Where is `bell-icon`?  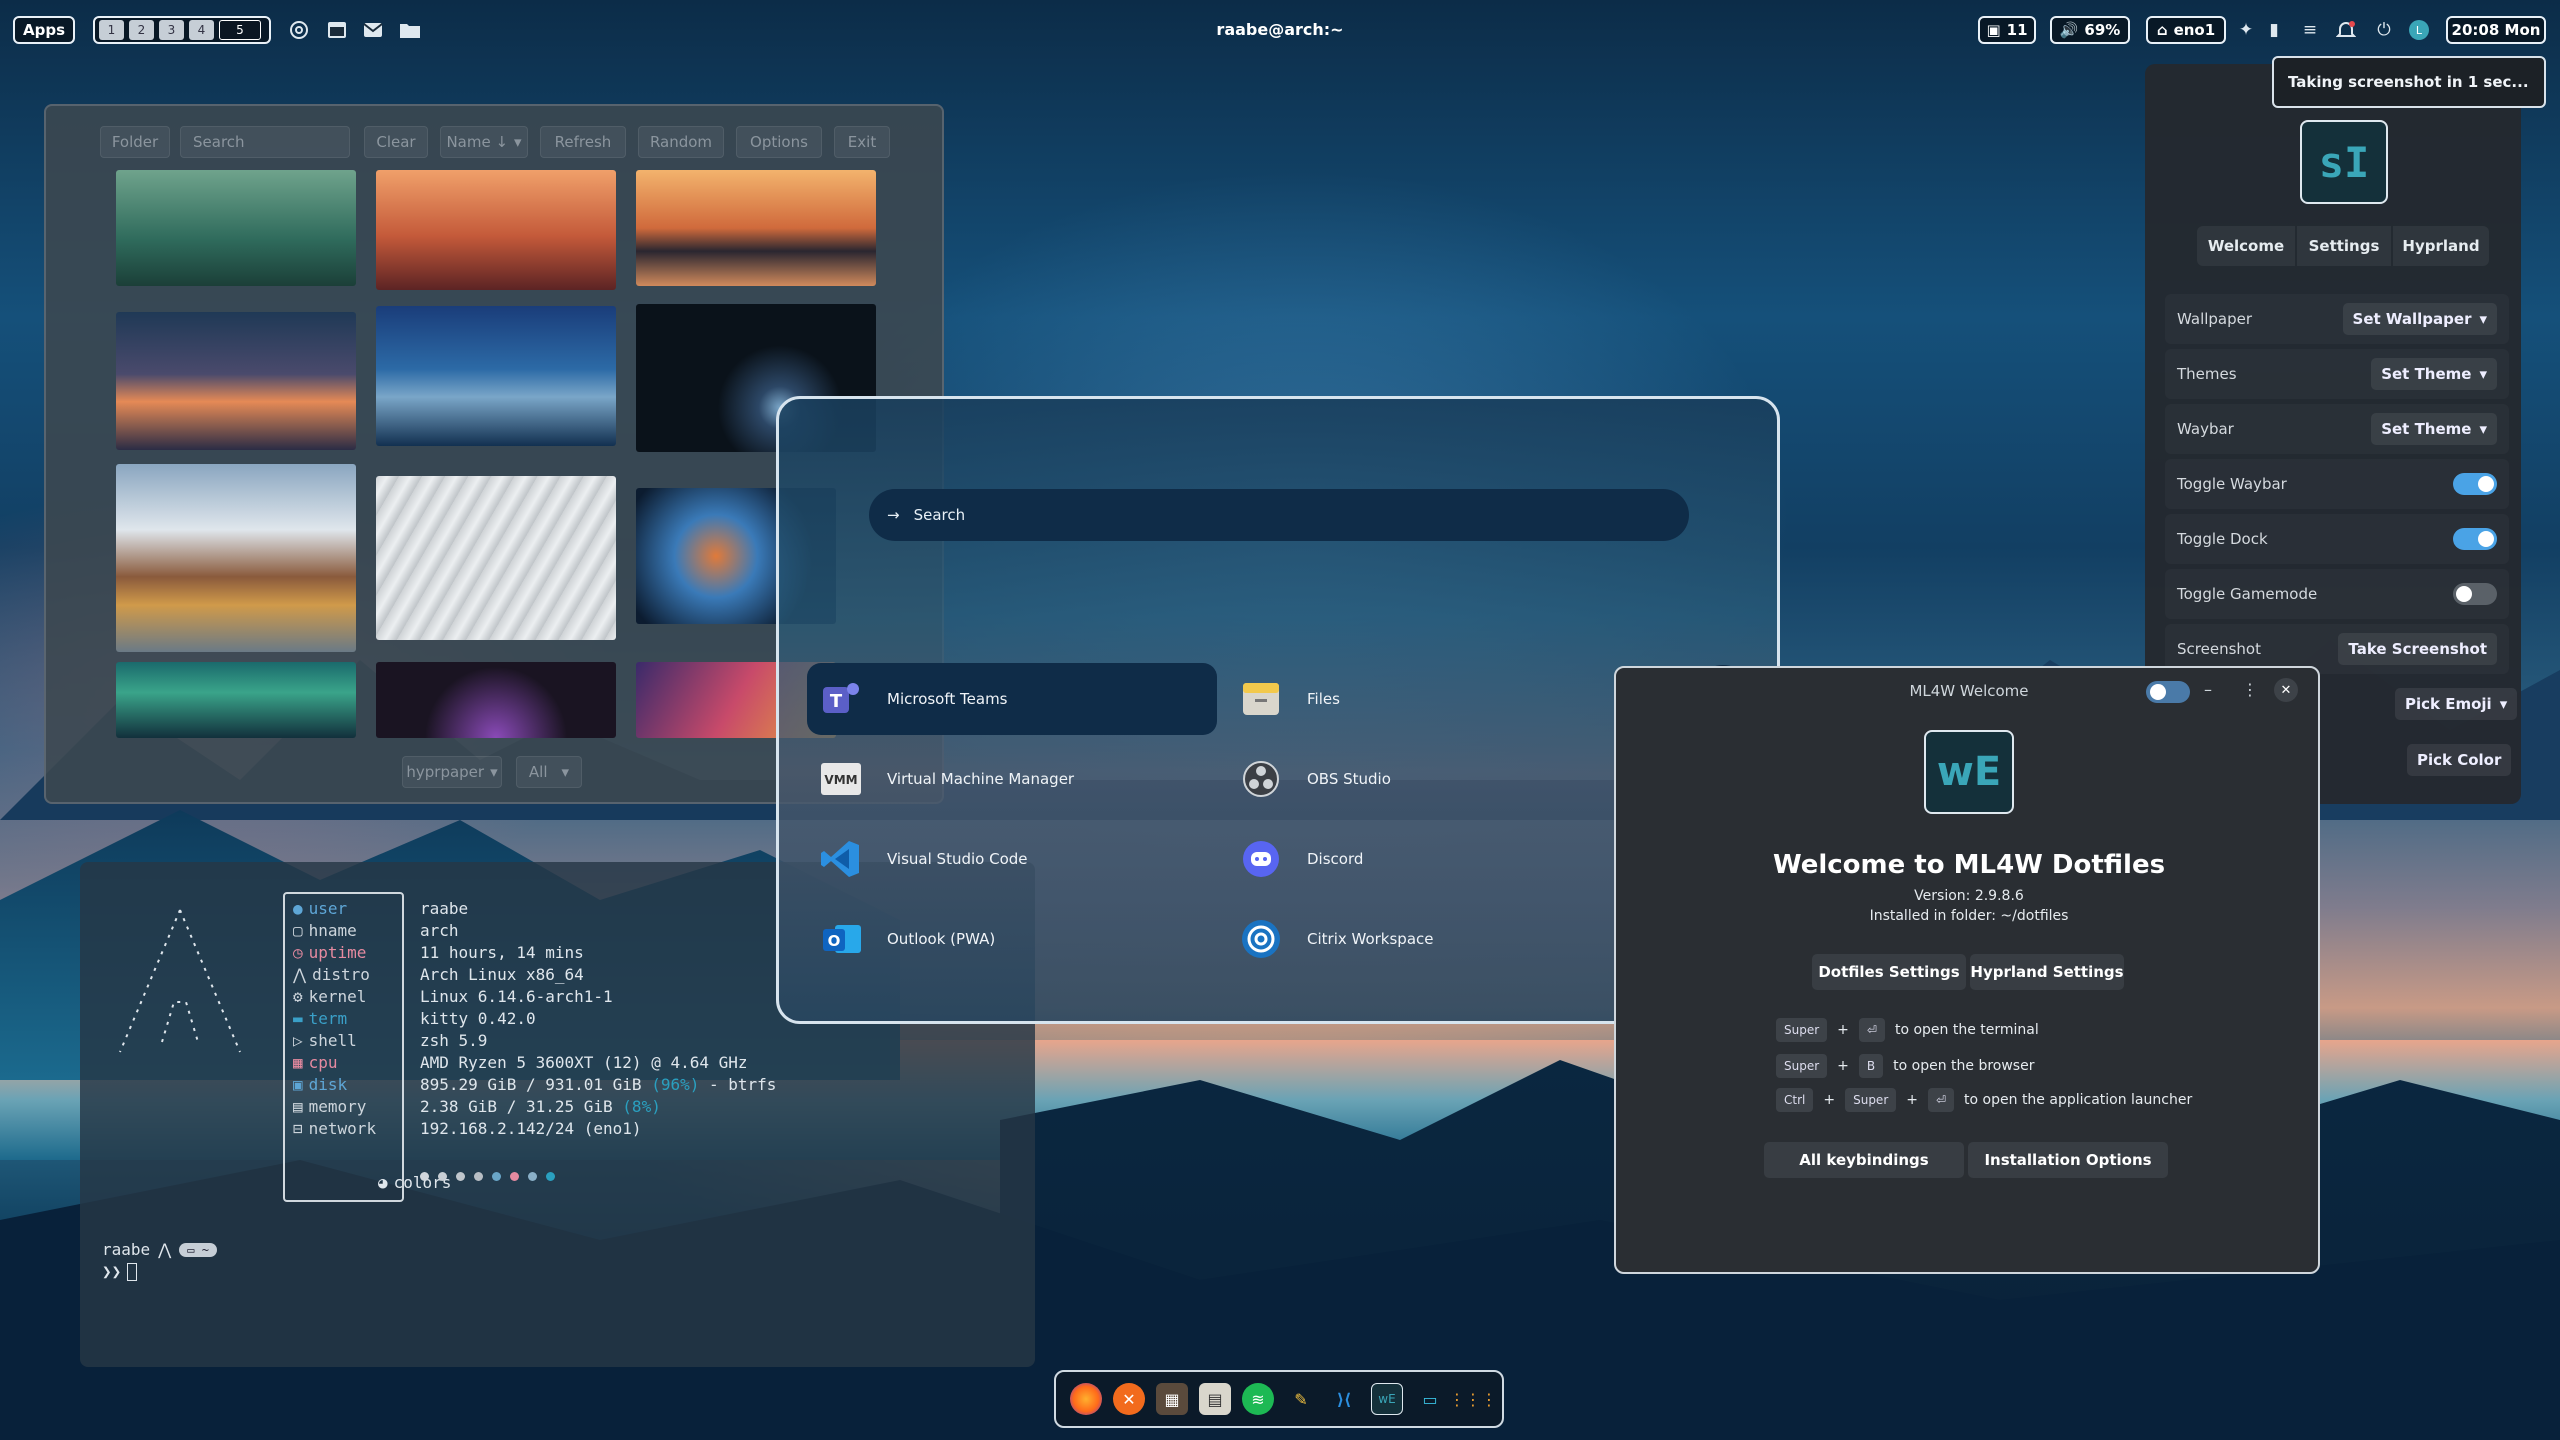
bell-icon is located at coordinates (2346, 30).